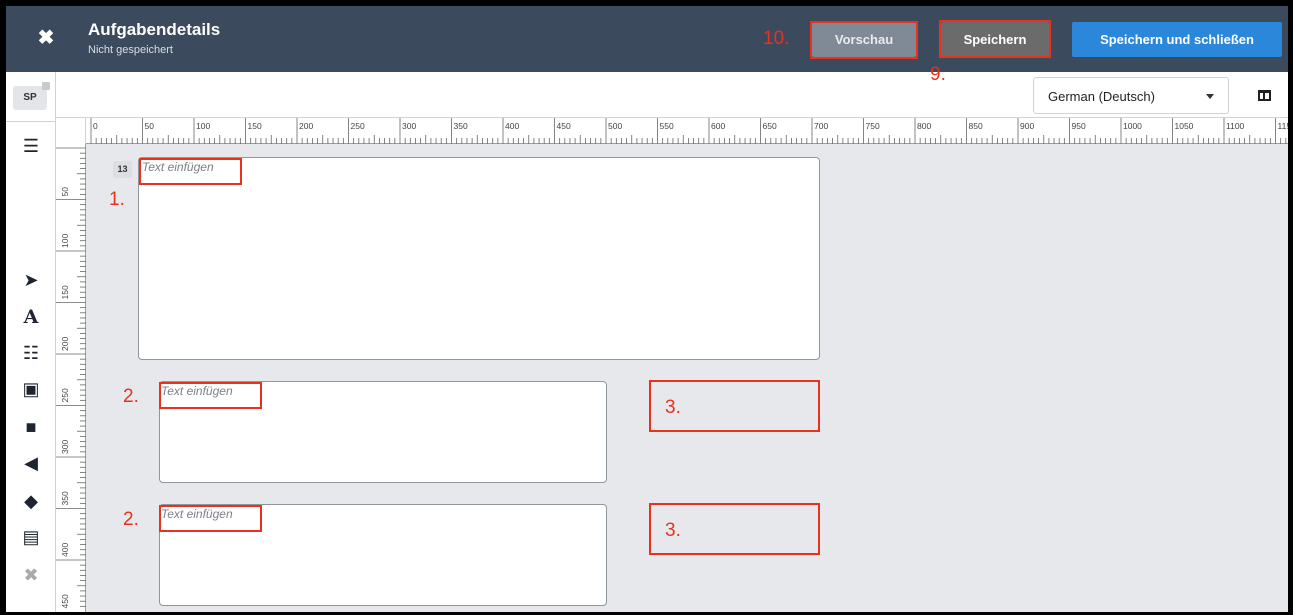  I want to click on vertical-ruler: 50 100 150 200 250 300 350 400 450, so click(71, 378).